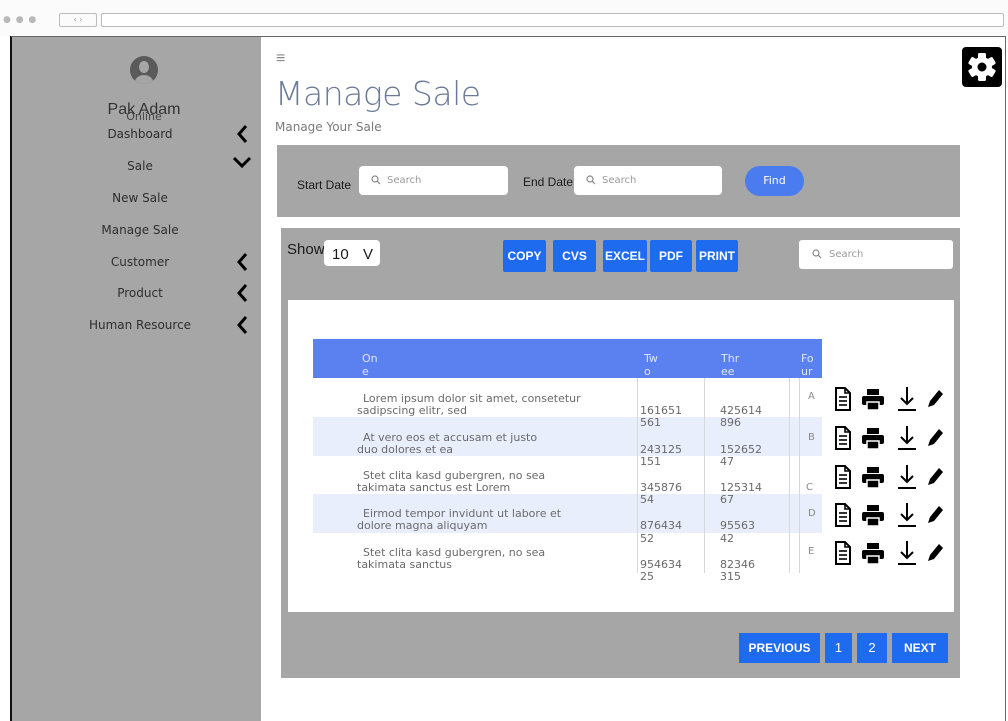  What do you see at coordinates (746, 358) in the screenshot?
I see `column-header-three: Thr ee` at bounding box center [746, 358].